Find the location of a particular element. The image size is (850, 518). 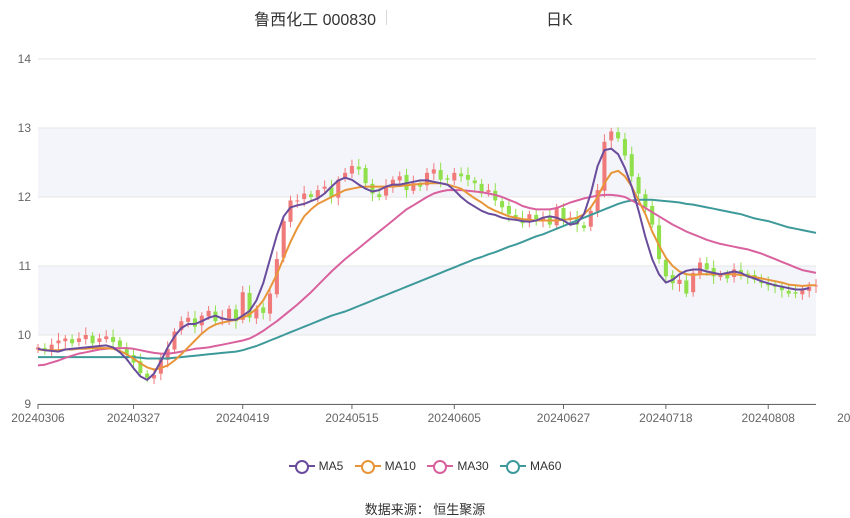

legend-ma5-label: MA5 is located at coordinates (331, 465).